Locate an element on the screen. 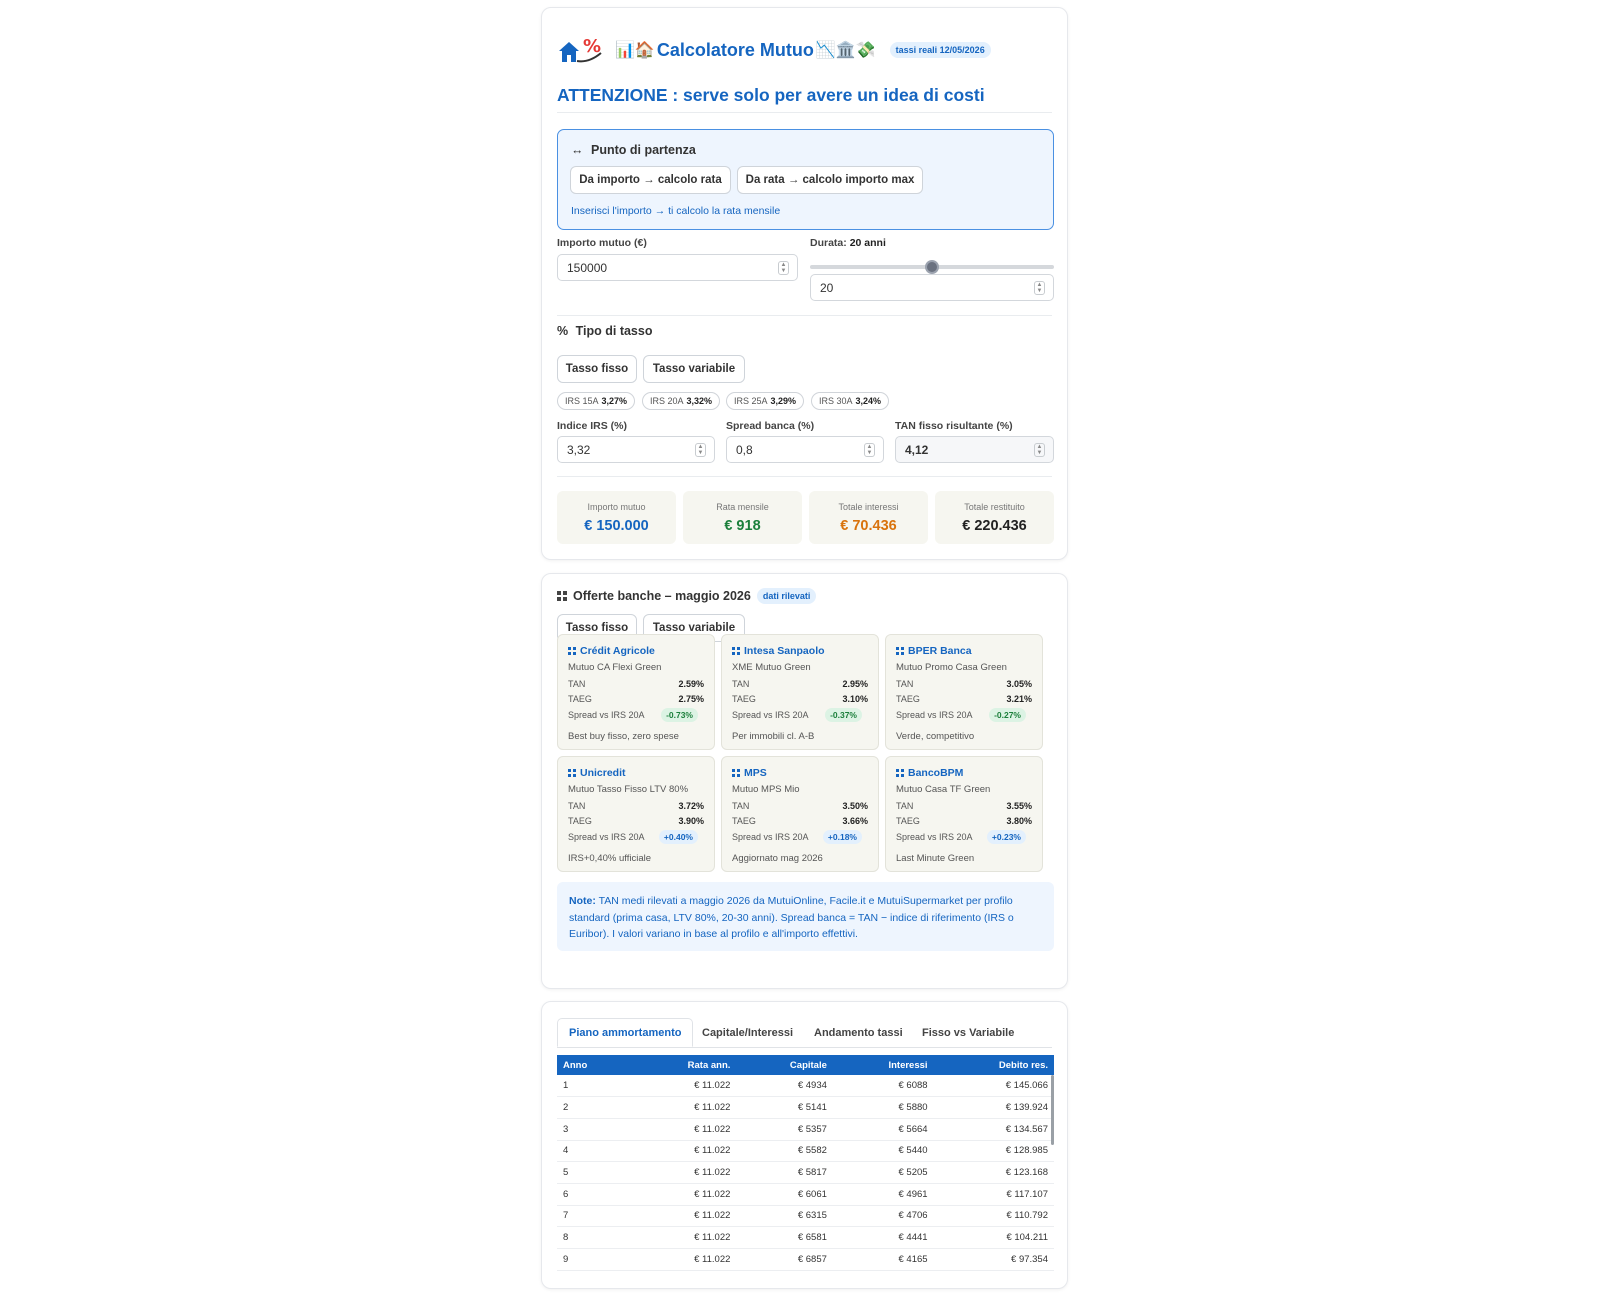  tab-capital-interest: Capitale/Interessi is located at coordinates (747, 1032).